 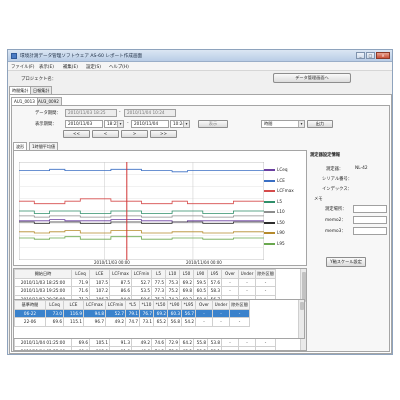 I want to click on table-cell: 64.2, so click(x=186, y=342).